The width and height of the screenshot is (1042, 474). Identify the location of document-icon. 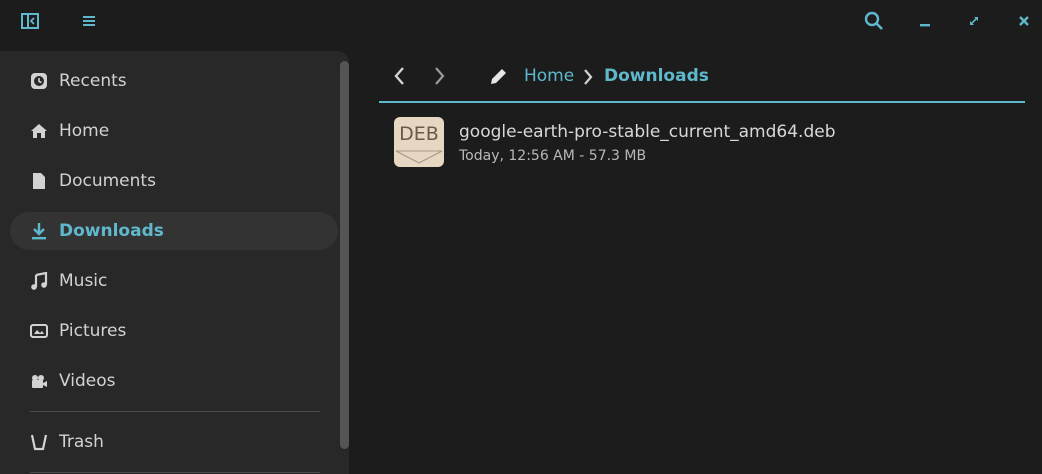
(39, 181).